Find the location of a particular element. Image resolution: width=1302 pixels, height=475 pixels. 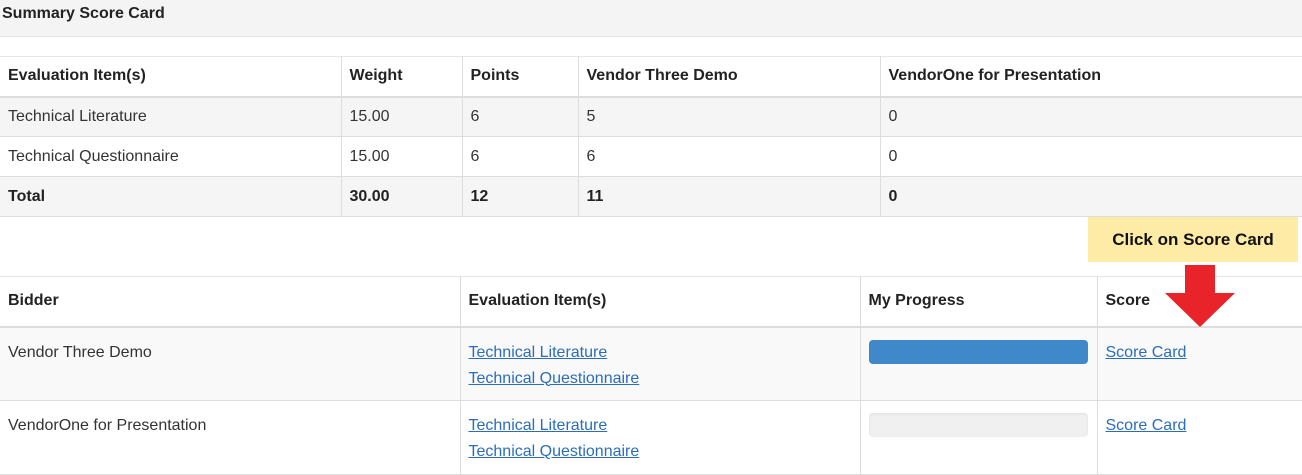

red-arrow-icon is located at coordinates (1200, 296).